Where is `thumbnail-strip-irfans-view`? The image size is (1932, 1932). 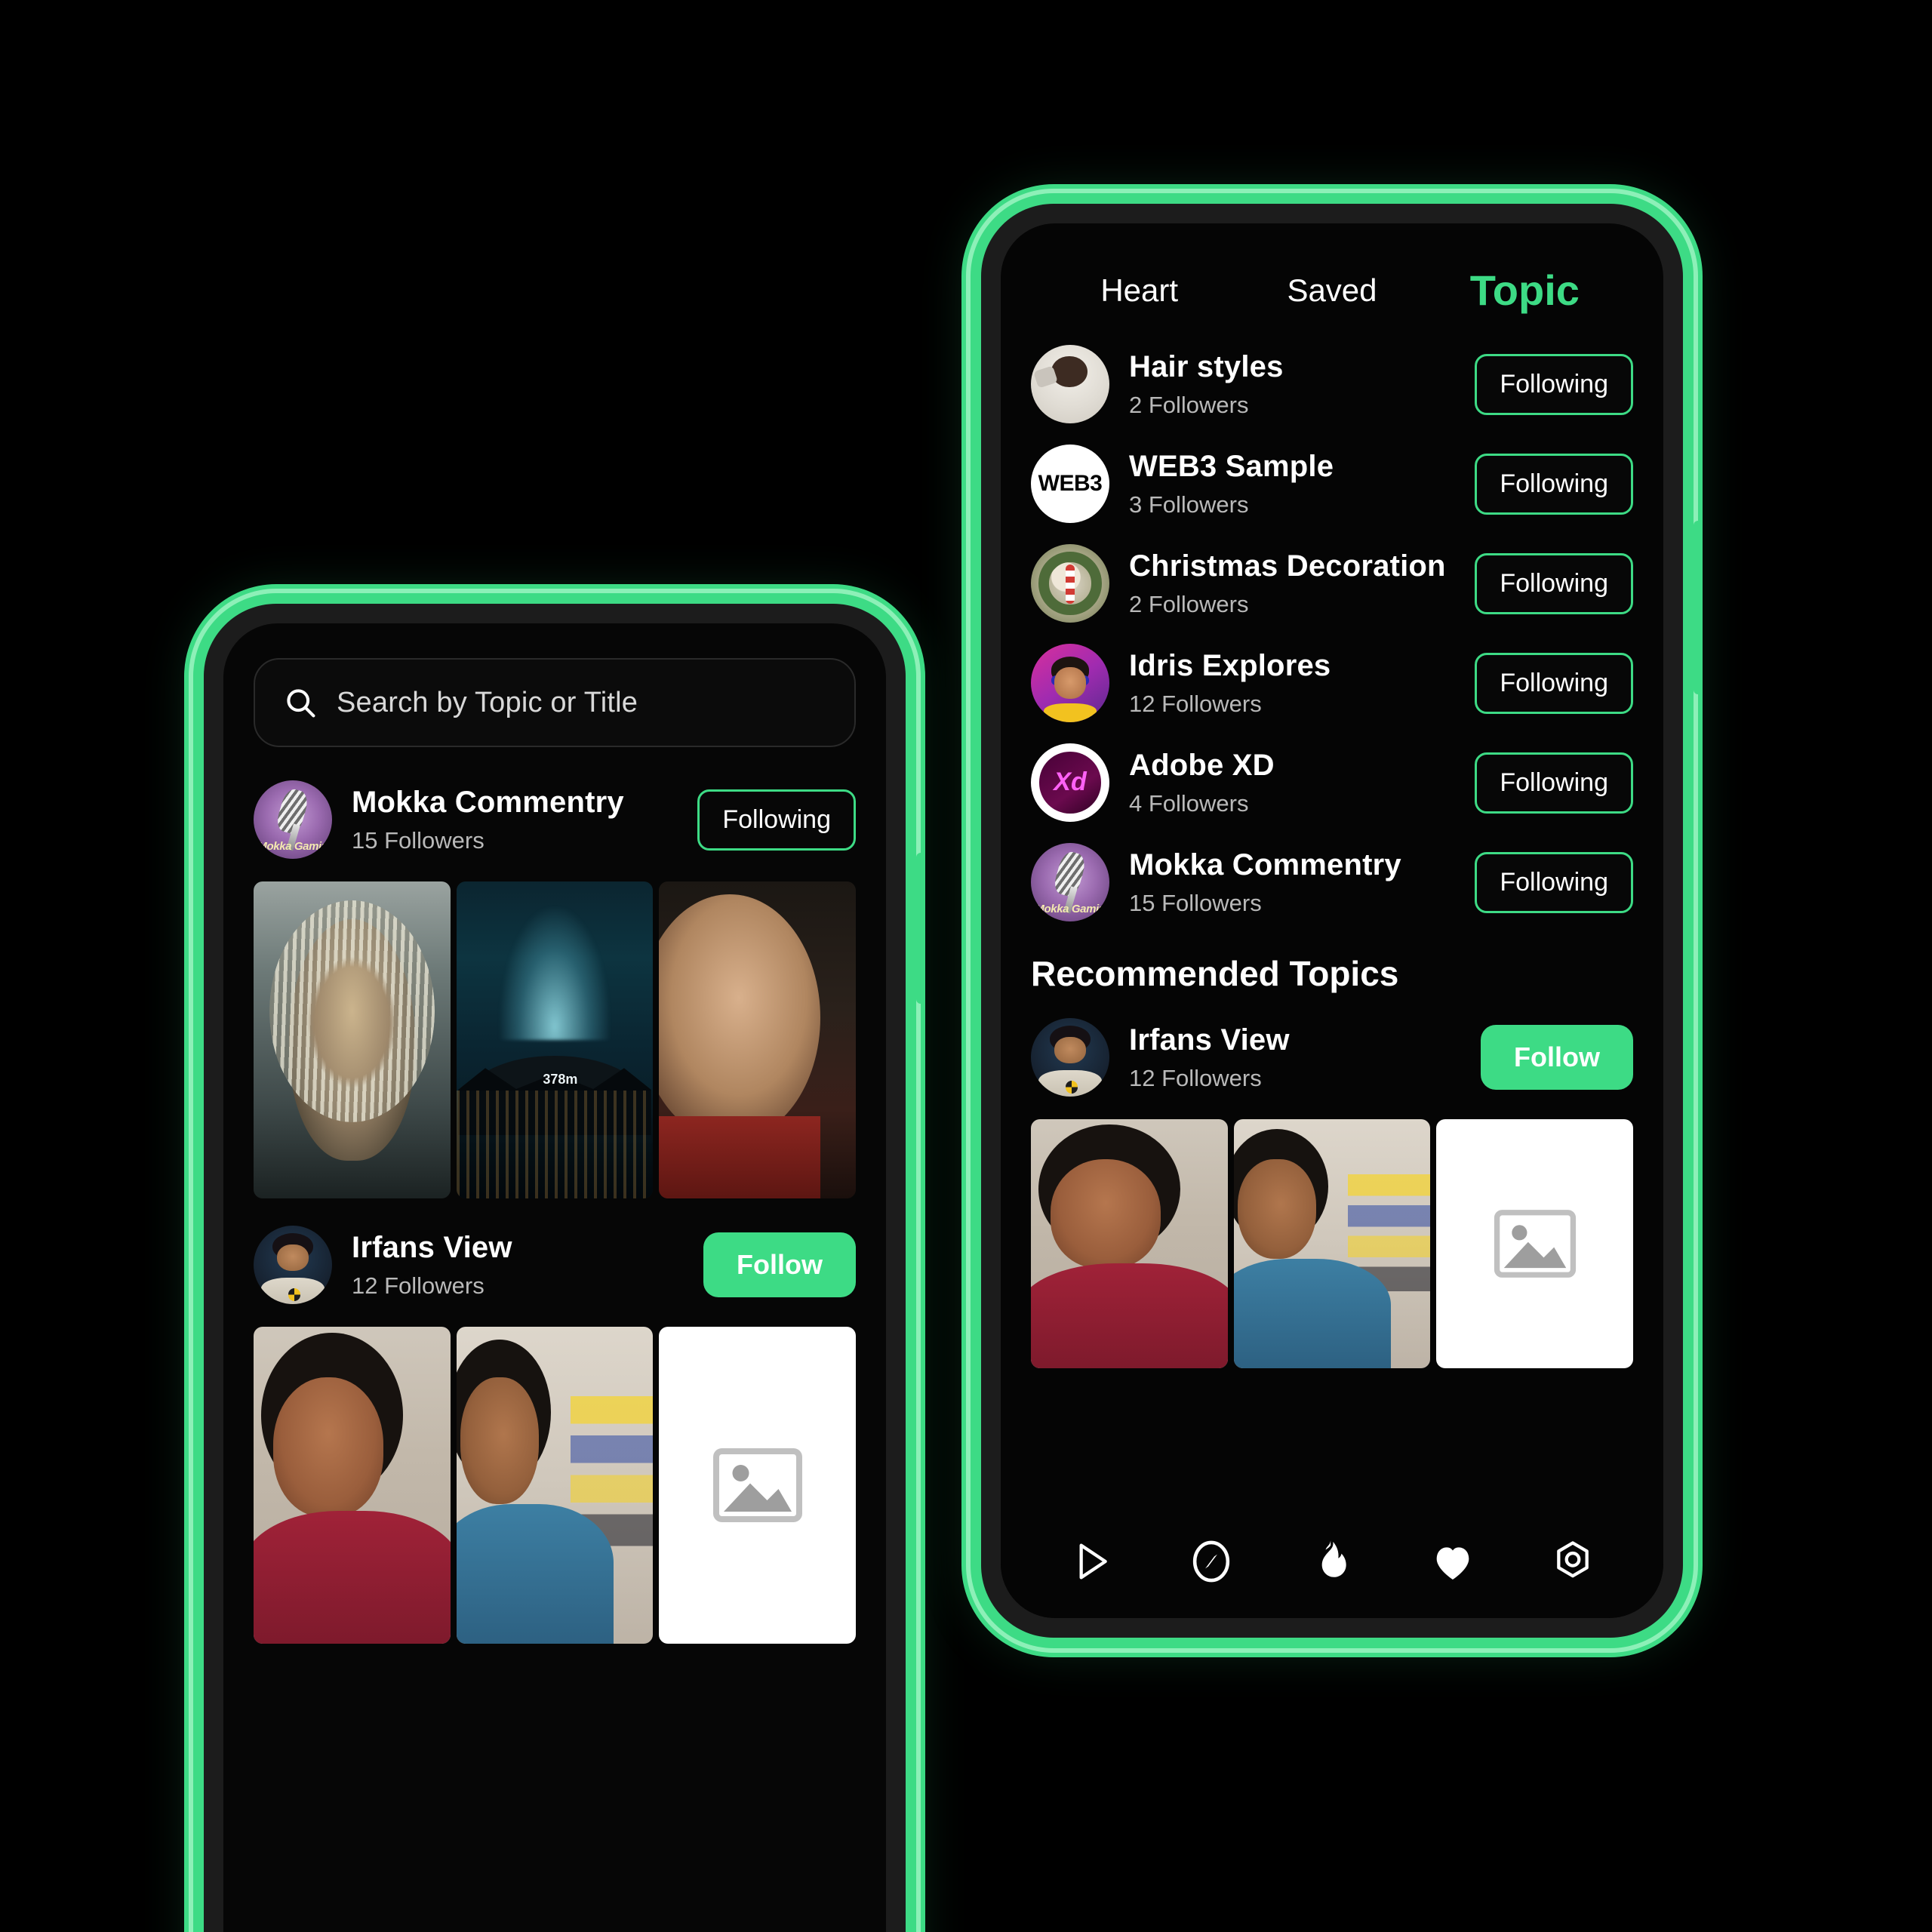
thumbnail-strip-irfans-view is located at coordinates (554, 1487).